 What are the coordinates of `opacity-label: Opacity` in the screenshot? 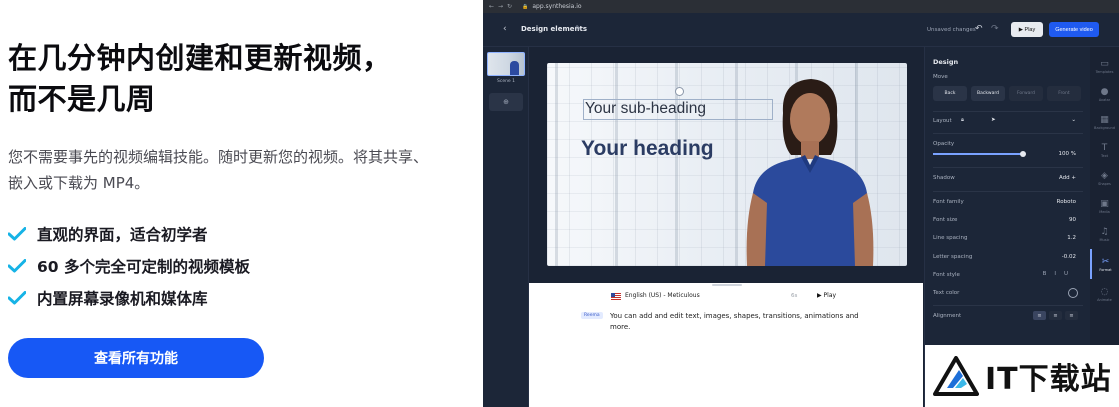 It's located at (944, 144).